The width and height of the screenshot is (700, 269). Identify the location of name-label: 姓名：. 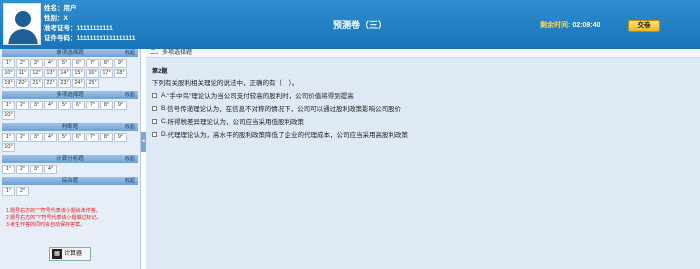
(54, 8).